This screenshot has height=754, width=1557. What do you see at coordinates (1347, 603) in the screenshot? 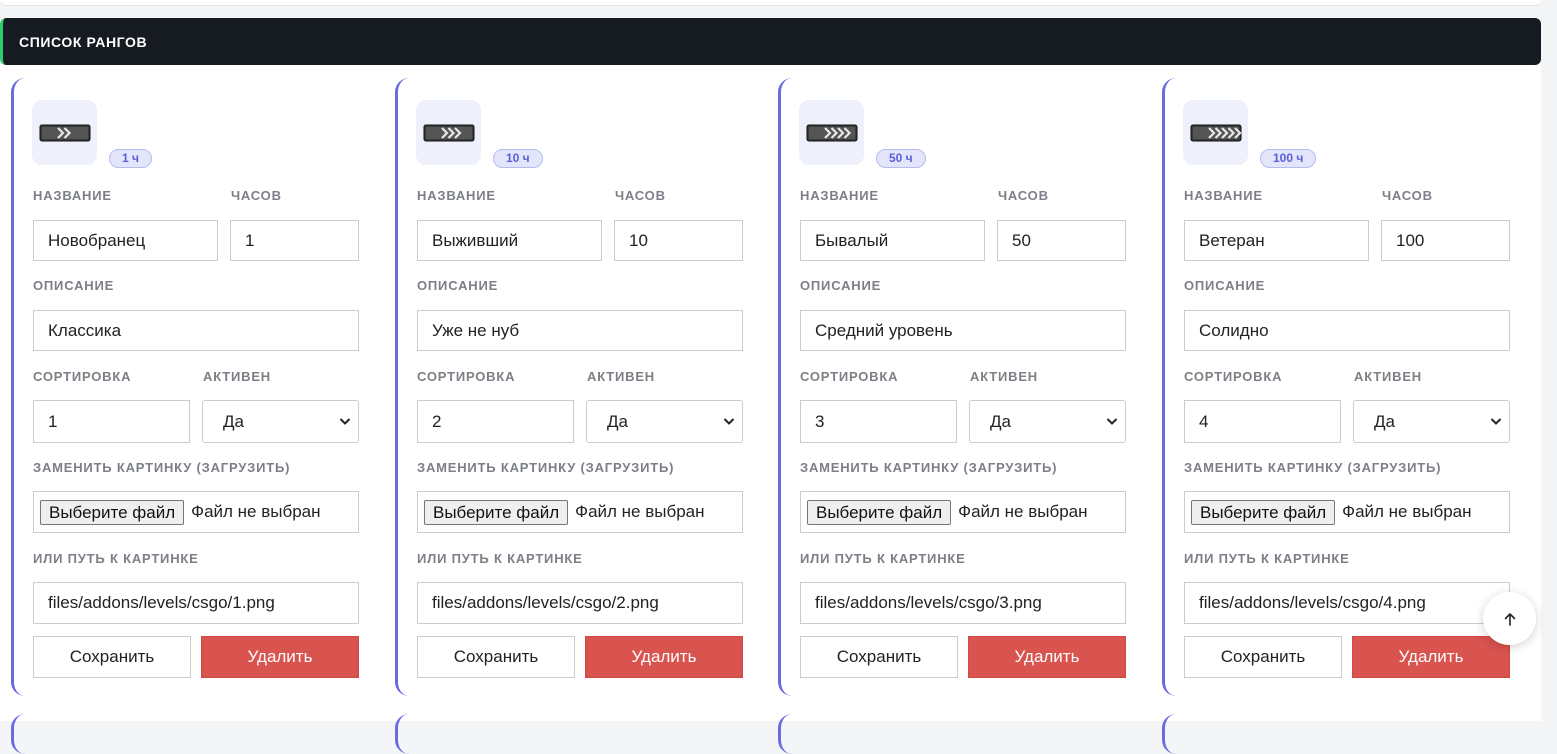
I see `image-path-input: files/addons/levels/csgo/4.png` at bounding box center [1347, 603].